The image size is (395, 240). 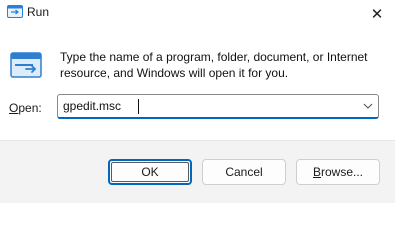 I want to click on ok-label: OK, so click(x=150, y=172).